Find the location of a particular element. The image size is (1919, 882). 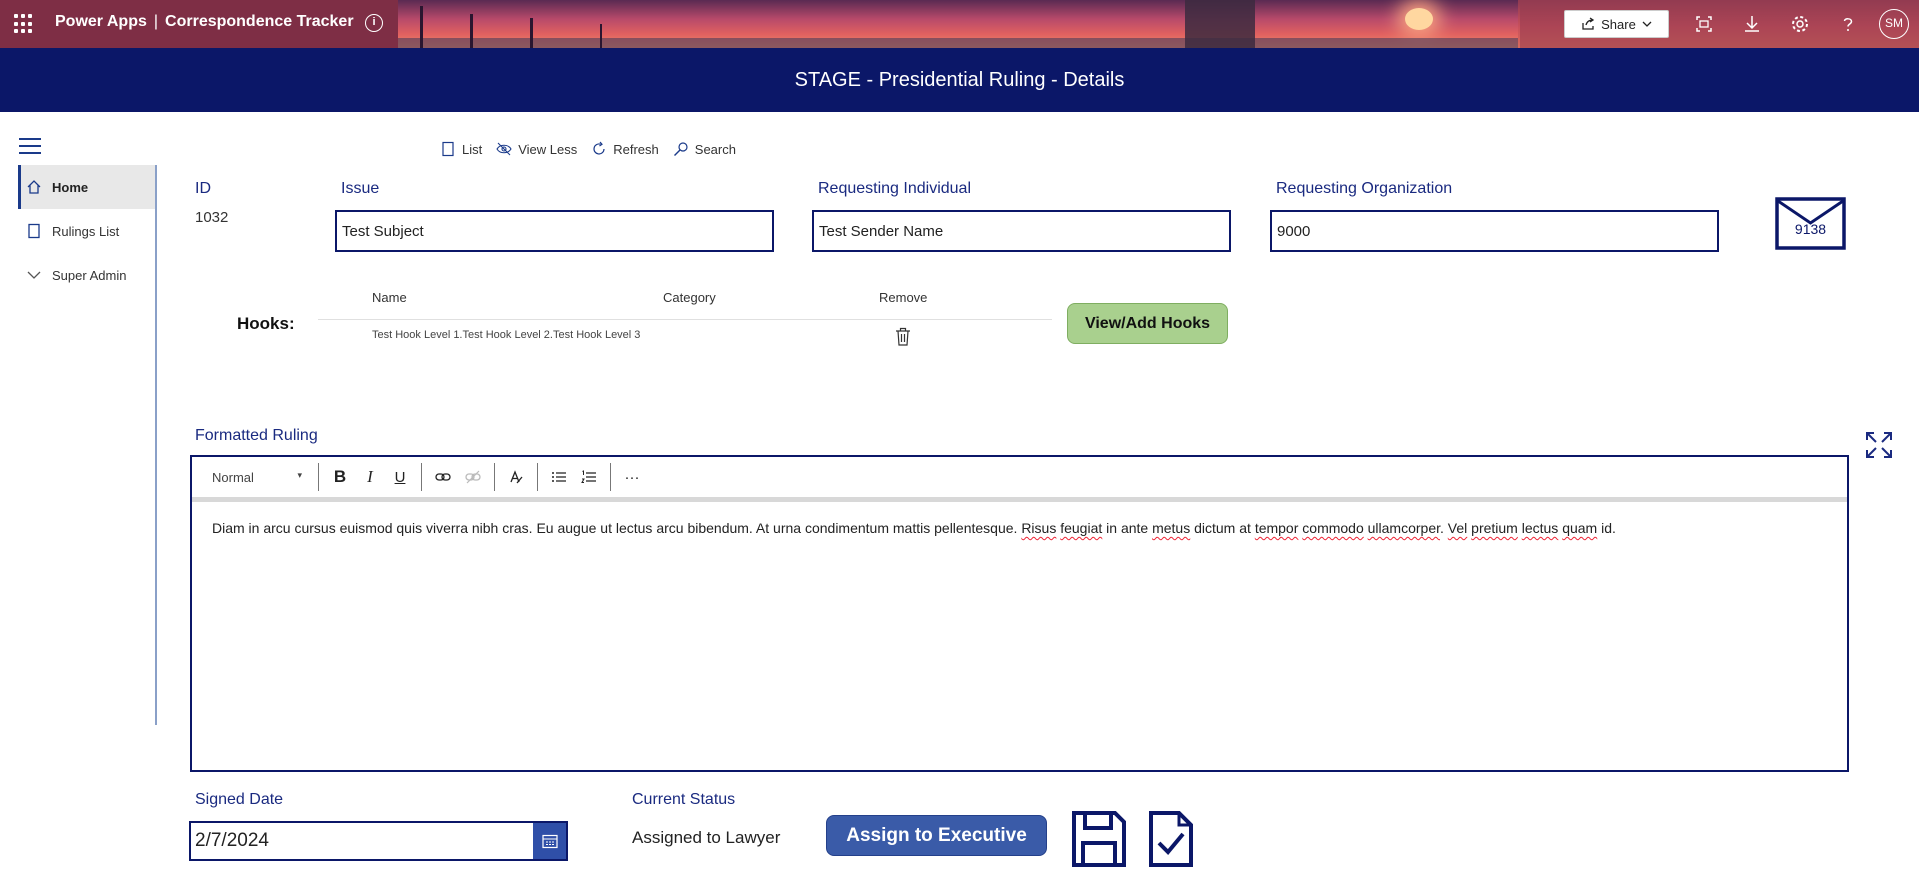

issue-input: Test Subject is located at coordinates (554, 231).